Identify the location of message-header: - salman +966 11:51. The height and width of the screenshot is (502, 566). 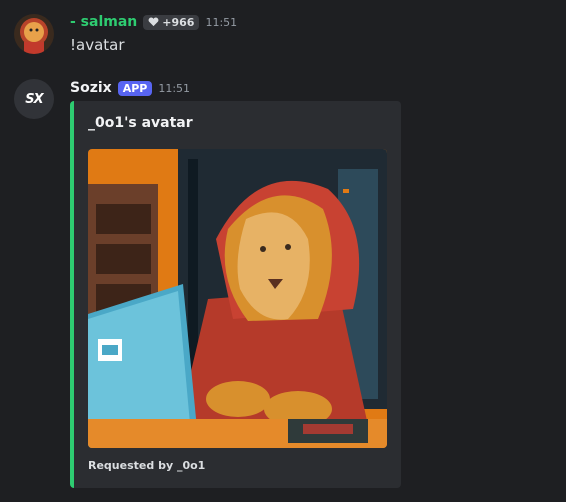
(153, 22).